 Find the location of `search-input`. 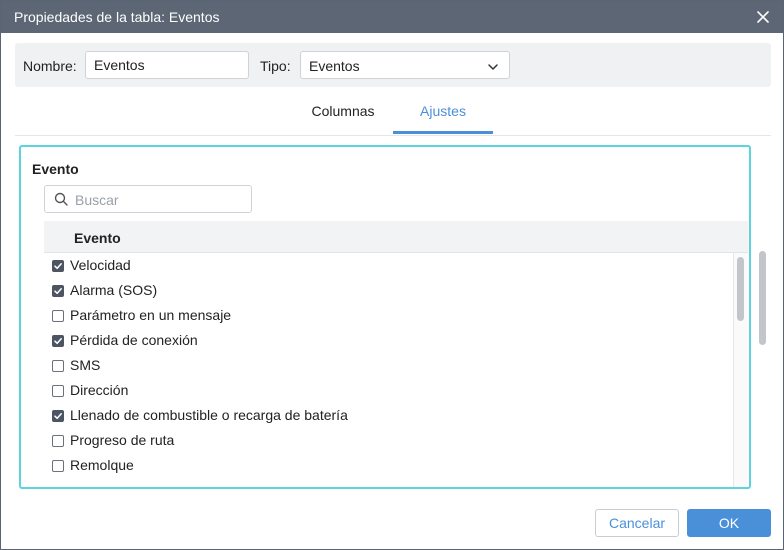

search-input is located at coordinates (160, 200).